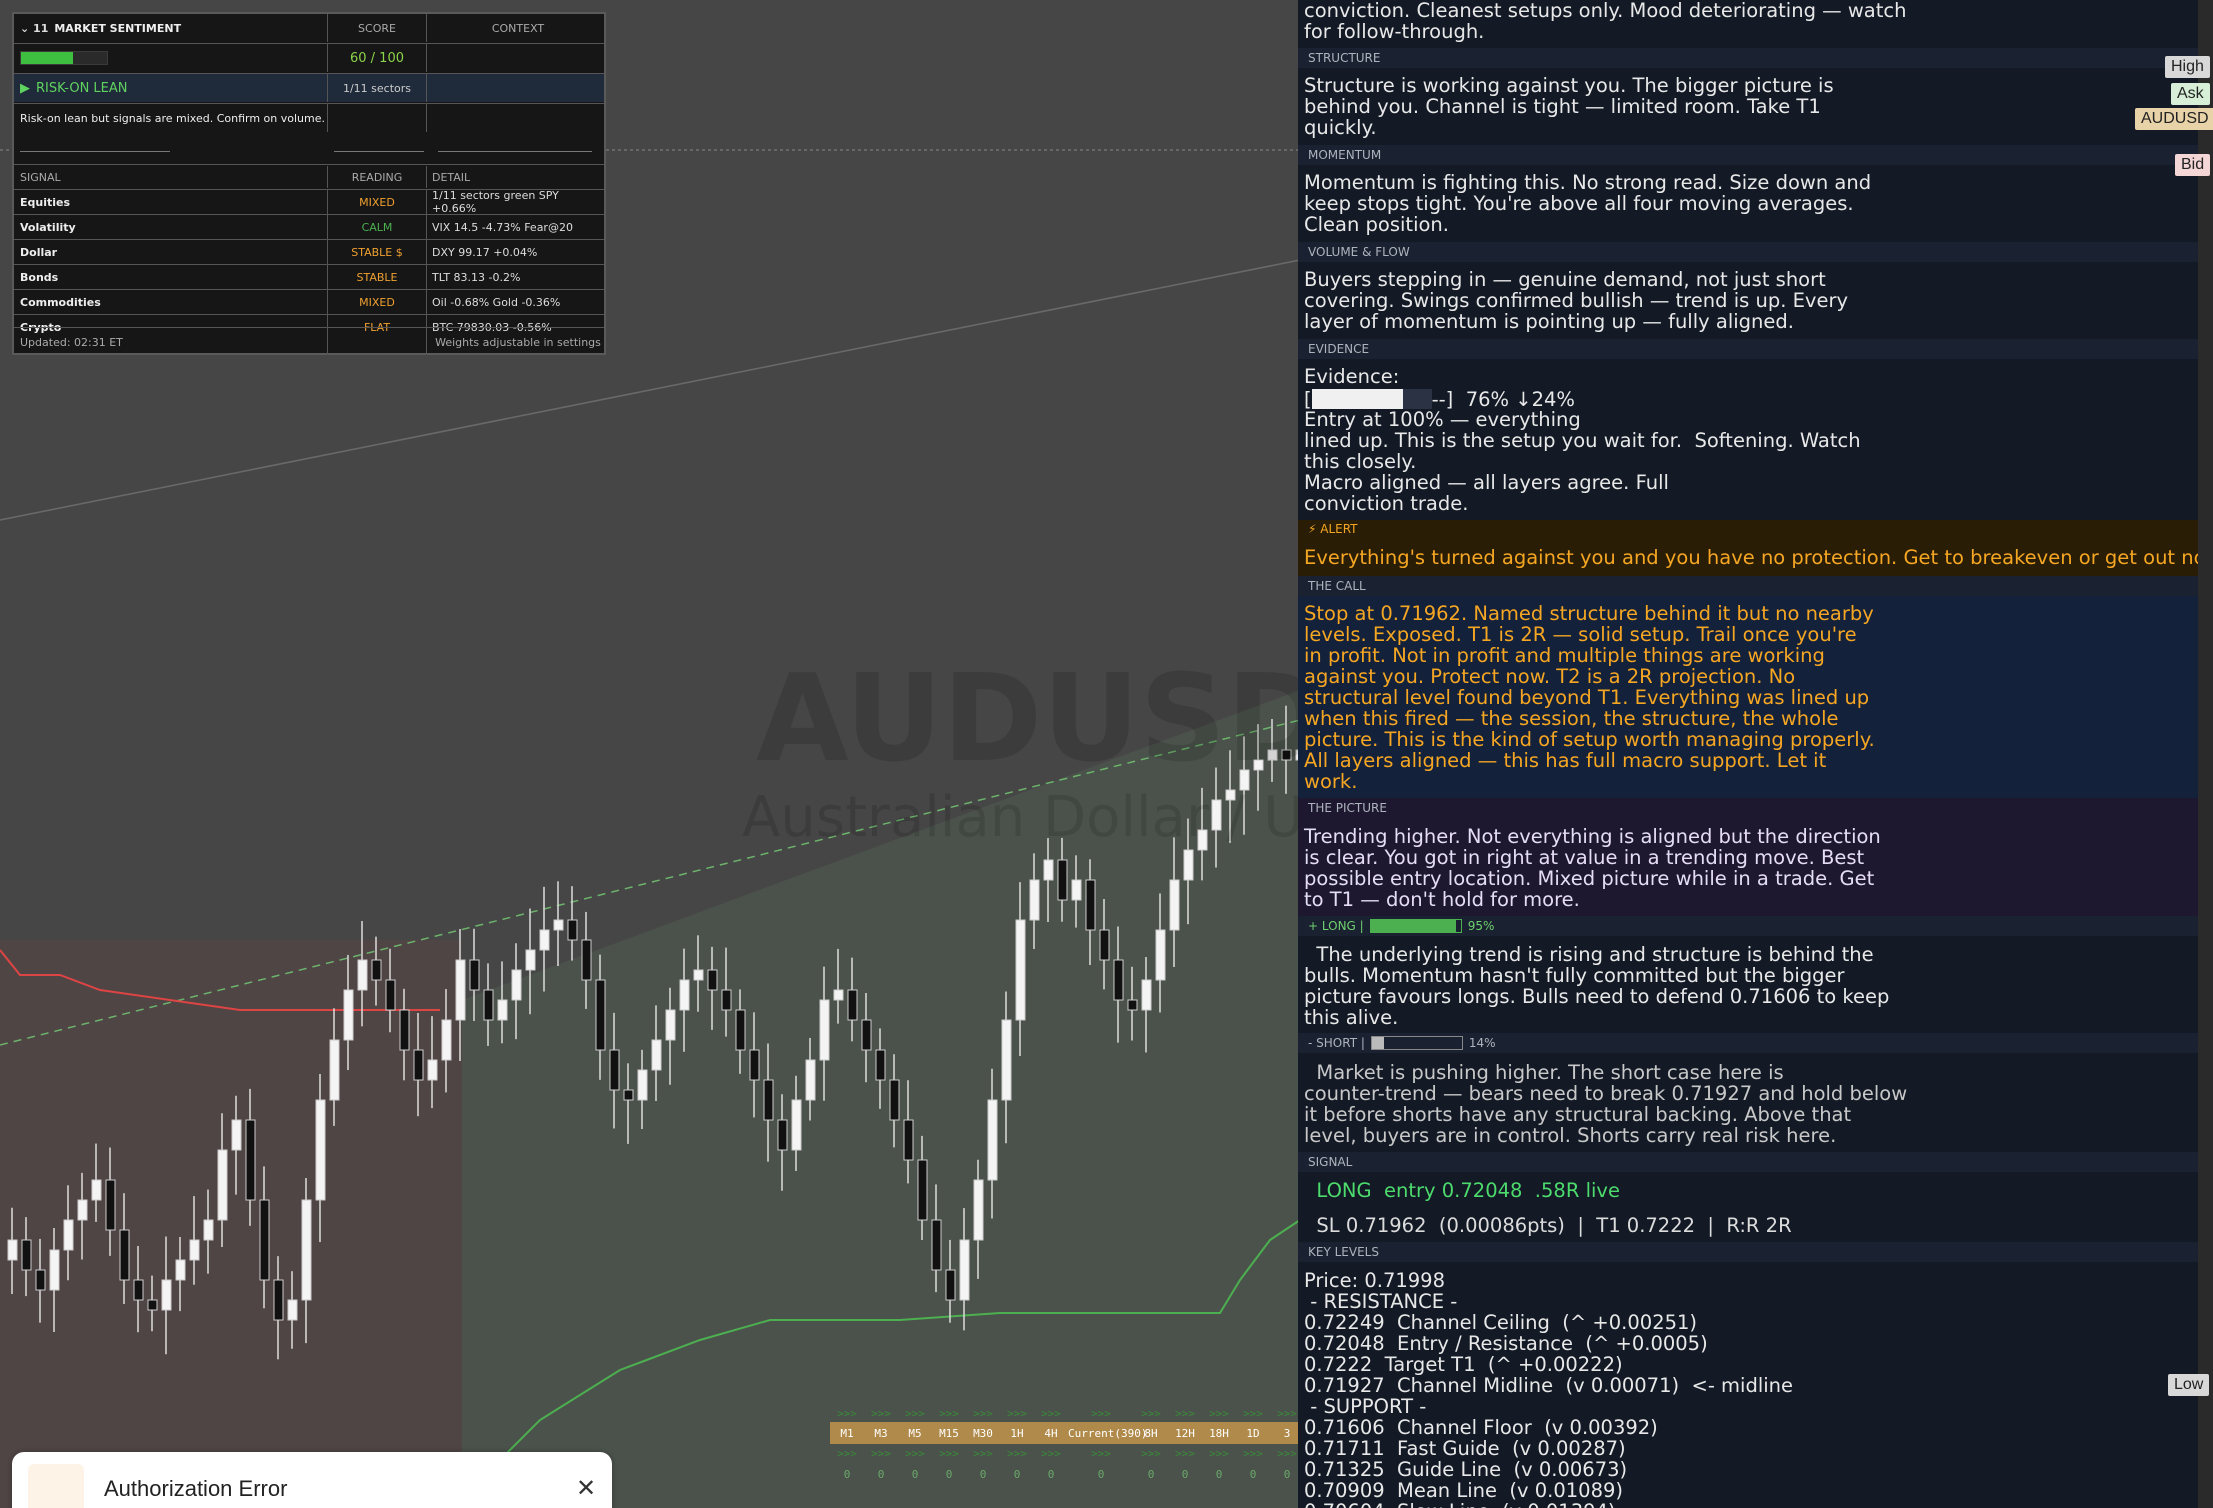  Describe the element at coordinates (586, 1488) in the screenshot. I see `close-icon: ✕` at that location.